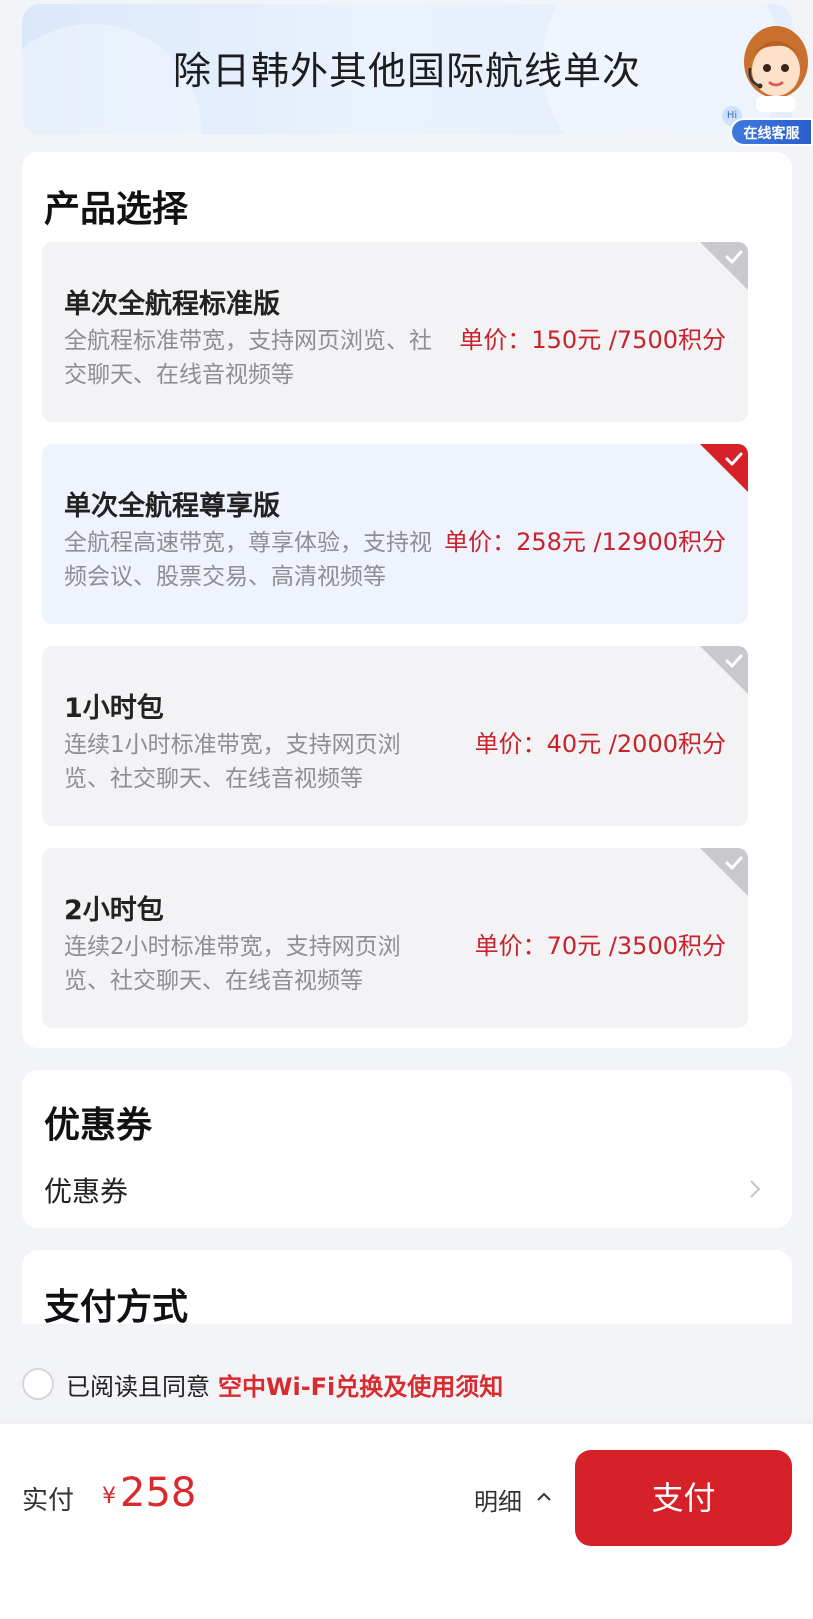 Image resolution: width=813 pixels, height=1619 pixels. Describe the element at coordinates (232, 964) in the screenshot. I see `product-description: 连续2小时标准带宽，支持网页浏览、社交聊天、在线音视频等` at that location.